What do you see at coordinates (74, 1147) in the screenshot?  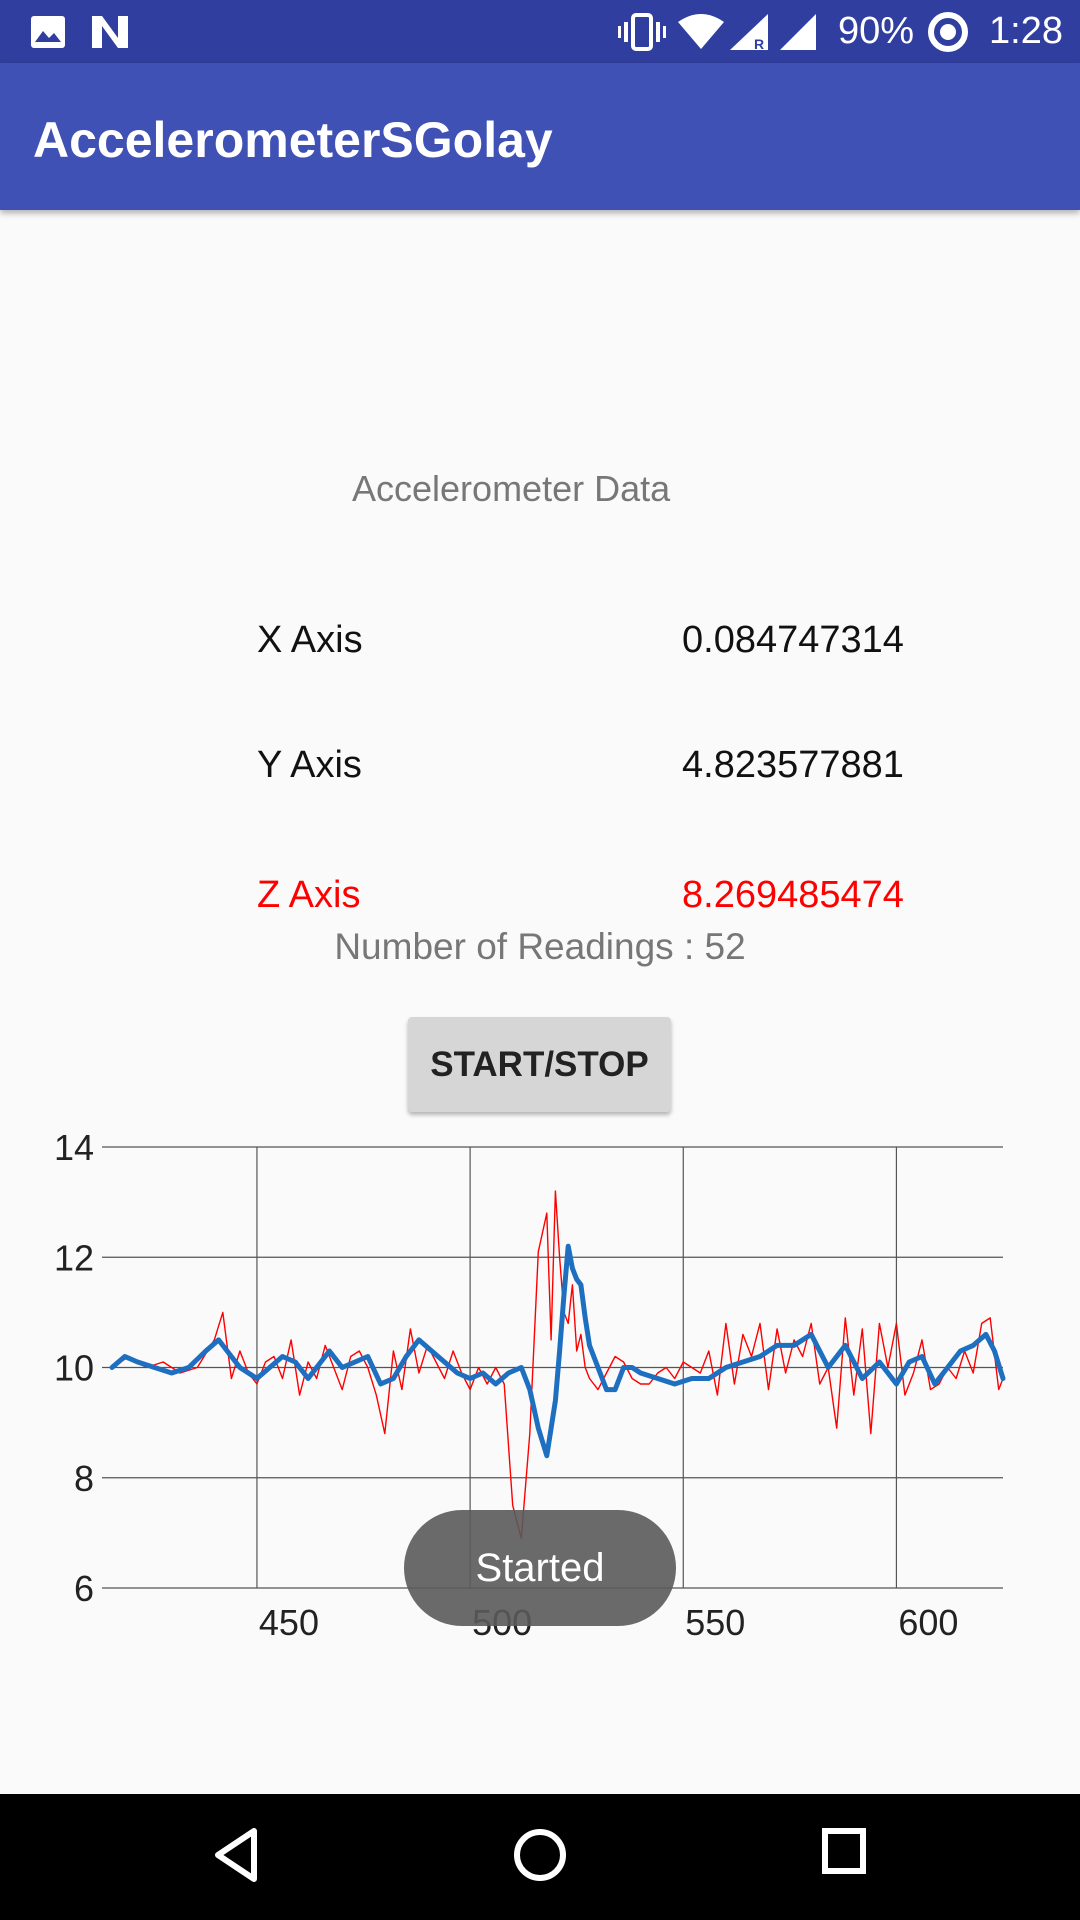 I see `y-tick-label: 14` at bounding box center [74, 1147].